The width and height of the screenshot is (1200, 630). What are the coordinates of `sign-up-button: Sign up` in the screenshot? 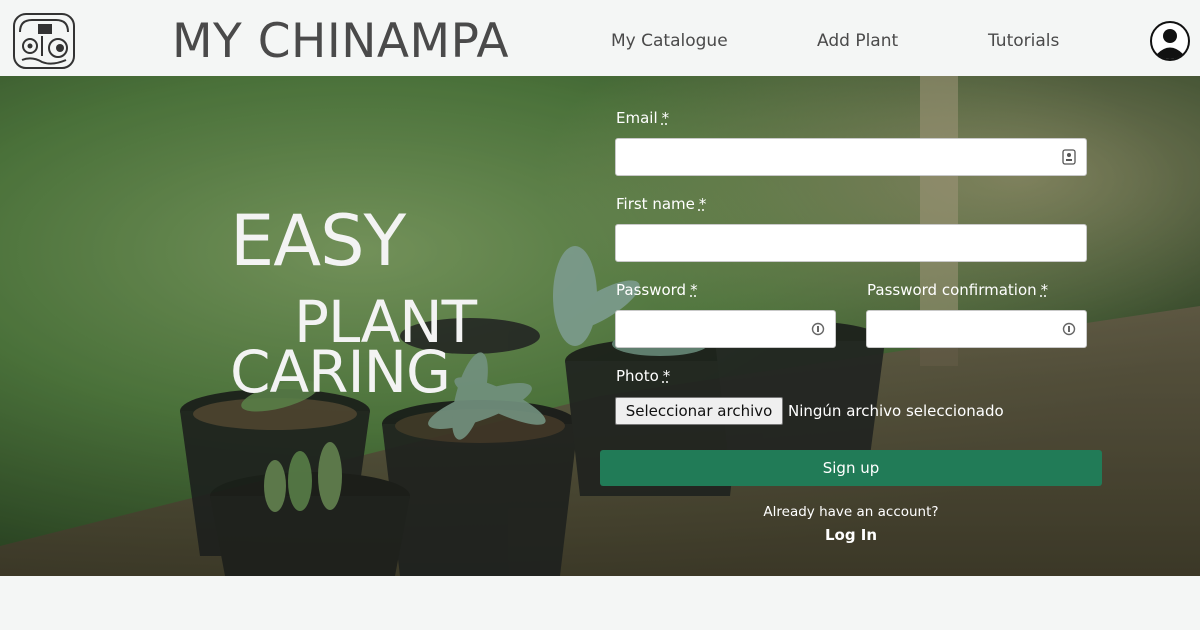 It's located at (851, 468).